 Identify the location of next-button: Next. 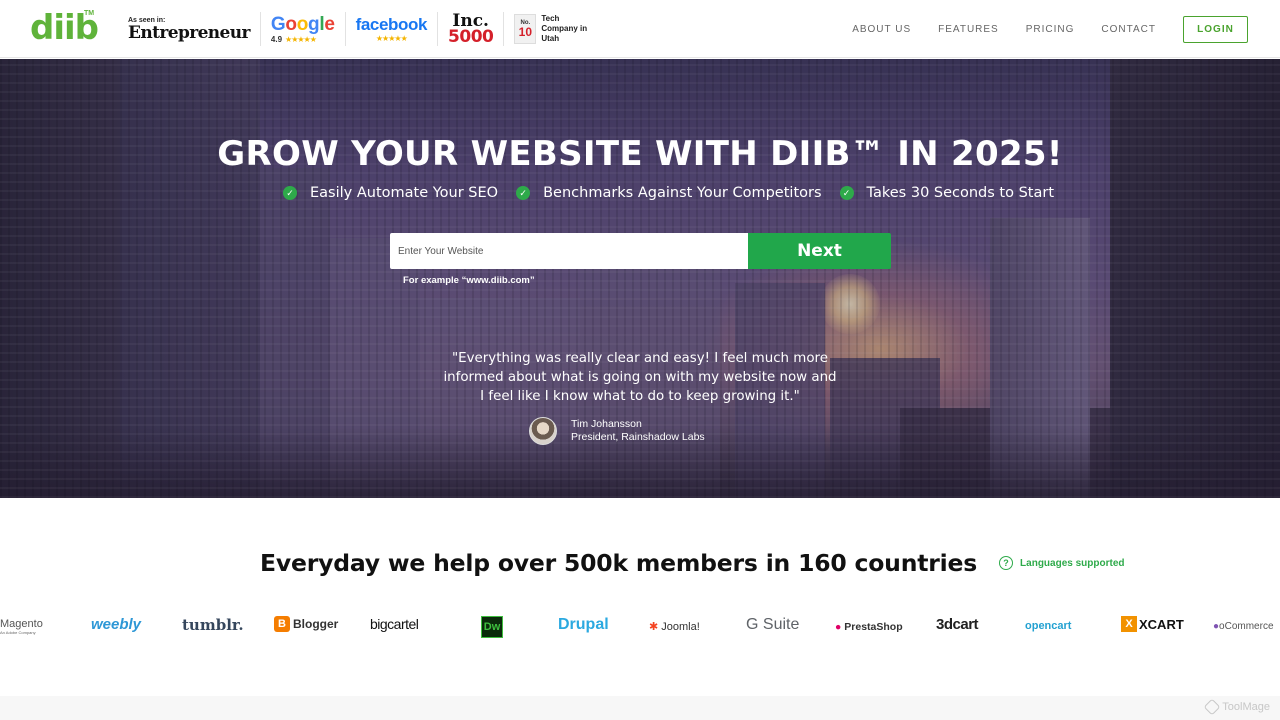
(819, 251).